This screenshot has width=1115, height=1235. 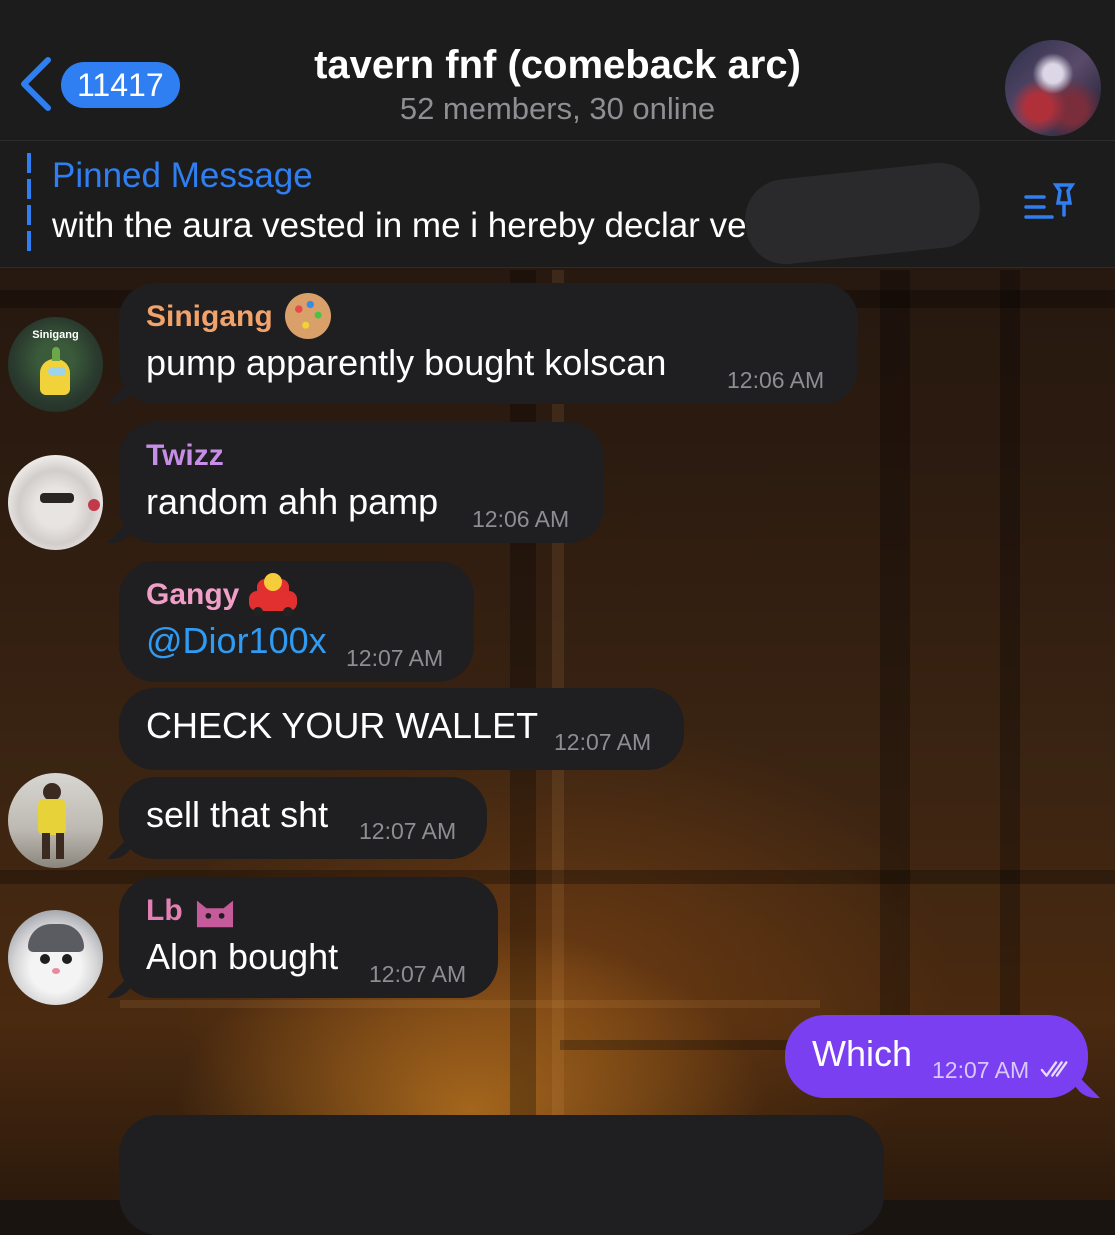 I want to click on sender-name: Sinigang, so click(x=209, y=317).